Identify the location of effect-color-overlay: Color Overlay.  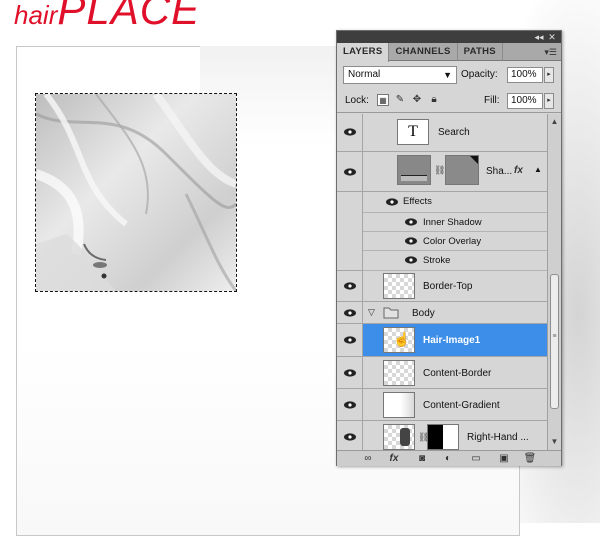
(455, 241).